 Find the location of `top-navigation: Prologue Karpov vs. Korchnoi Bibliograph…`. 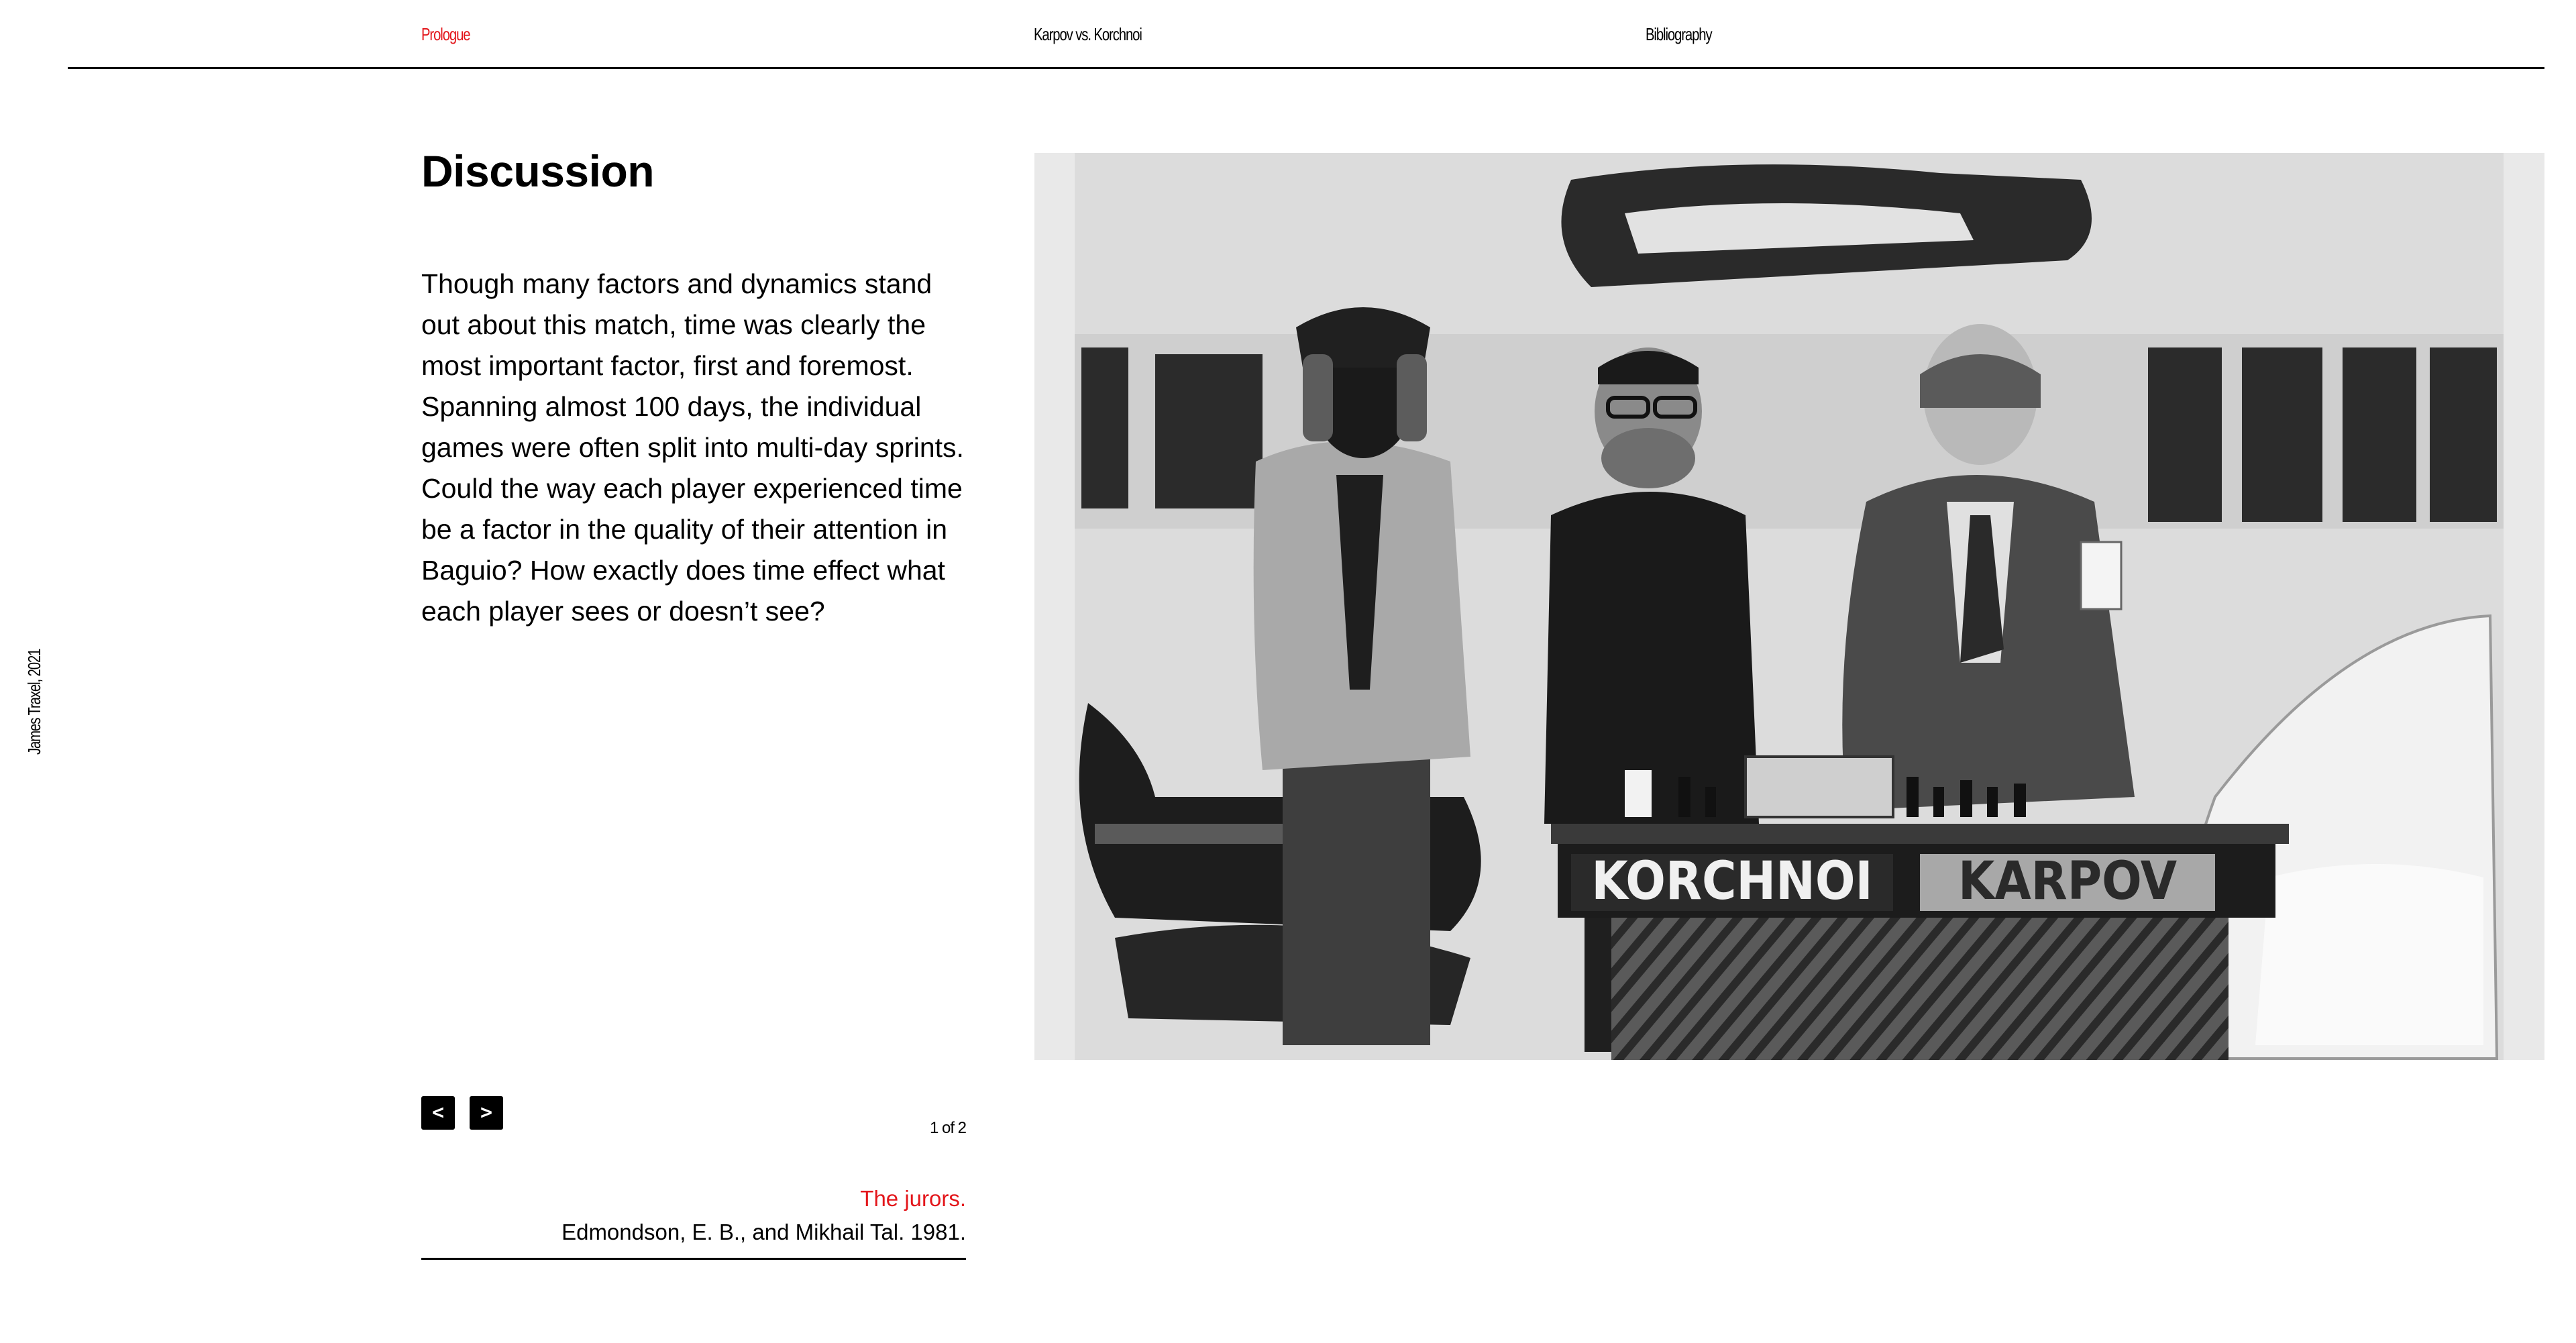

top-navigation: Prologue Karpov vs. Korchnoi Bibliograph… is located at coordinates (1192, 37).